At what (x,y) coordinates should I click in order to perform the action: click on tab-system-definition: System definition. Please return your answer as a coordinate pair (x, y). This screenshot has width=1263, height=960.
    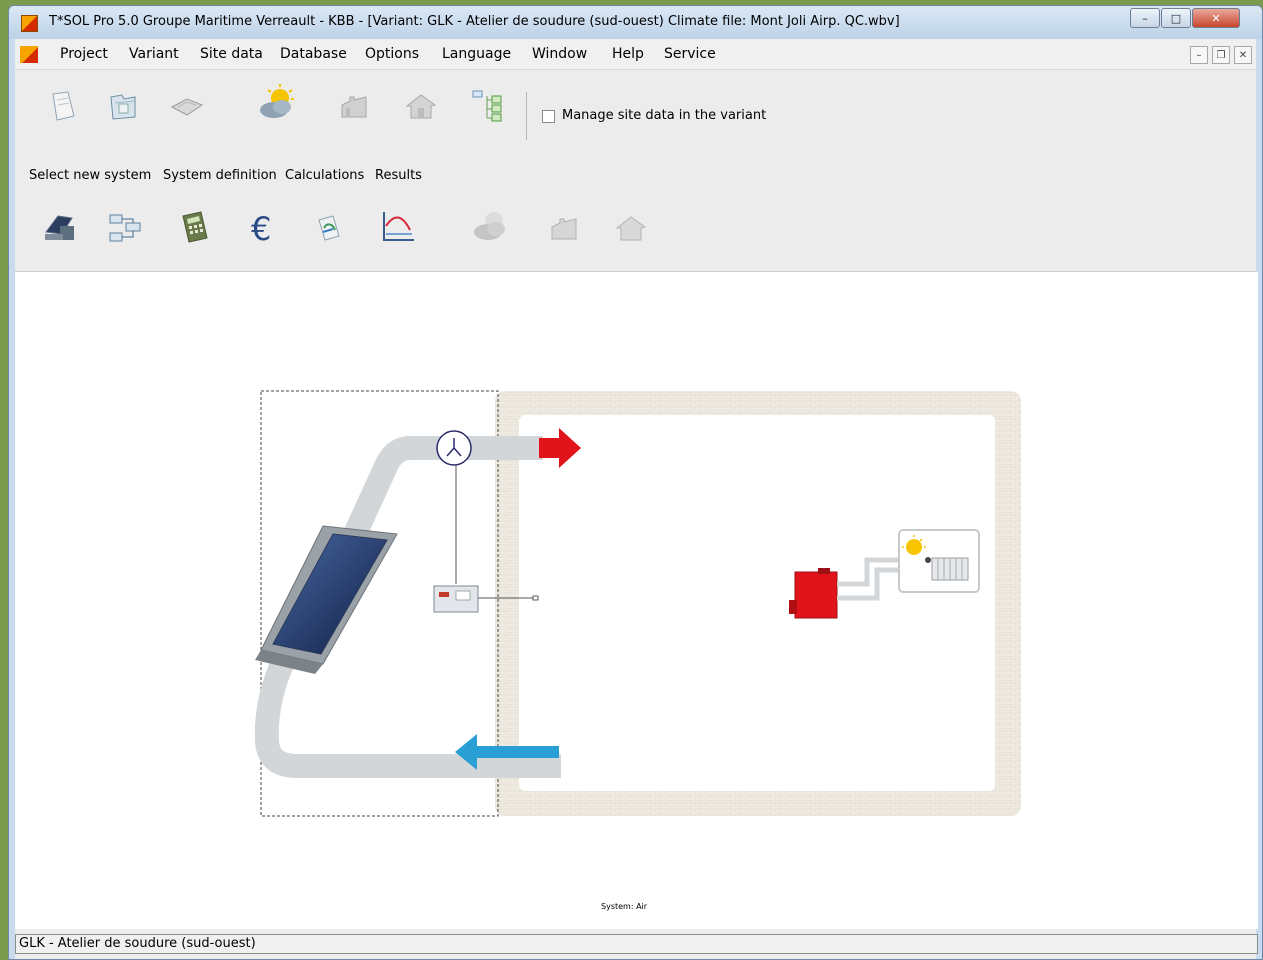
    Looking at the image, I should click on (220, 175).